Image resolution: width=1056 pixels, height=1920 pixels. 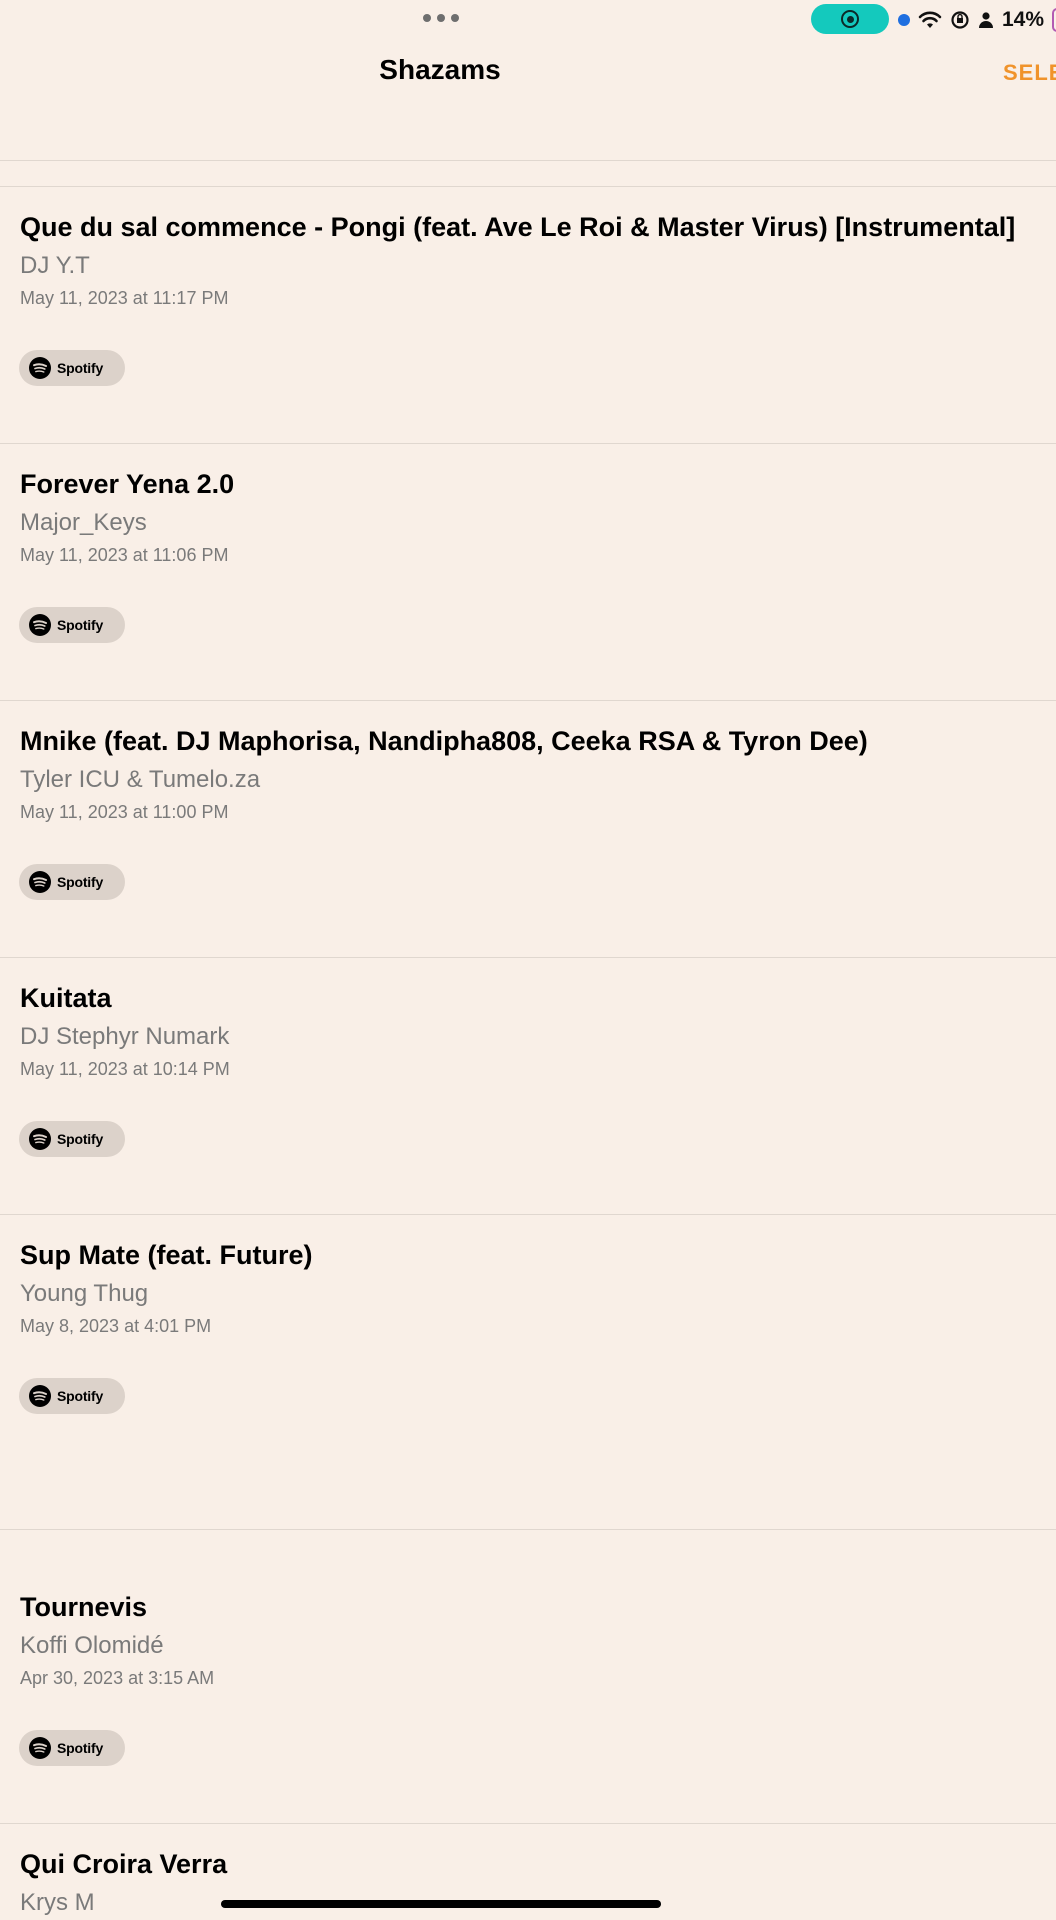 What do you see at coordinates (84, 1293) in the screenshot?
I see `song-artist: Young Thug` at bounding box center [84, 1293].